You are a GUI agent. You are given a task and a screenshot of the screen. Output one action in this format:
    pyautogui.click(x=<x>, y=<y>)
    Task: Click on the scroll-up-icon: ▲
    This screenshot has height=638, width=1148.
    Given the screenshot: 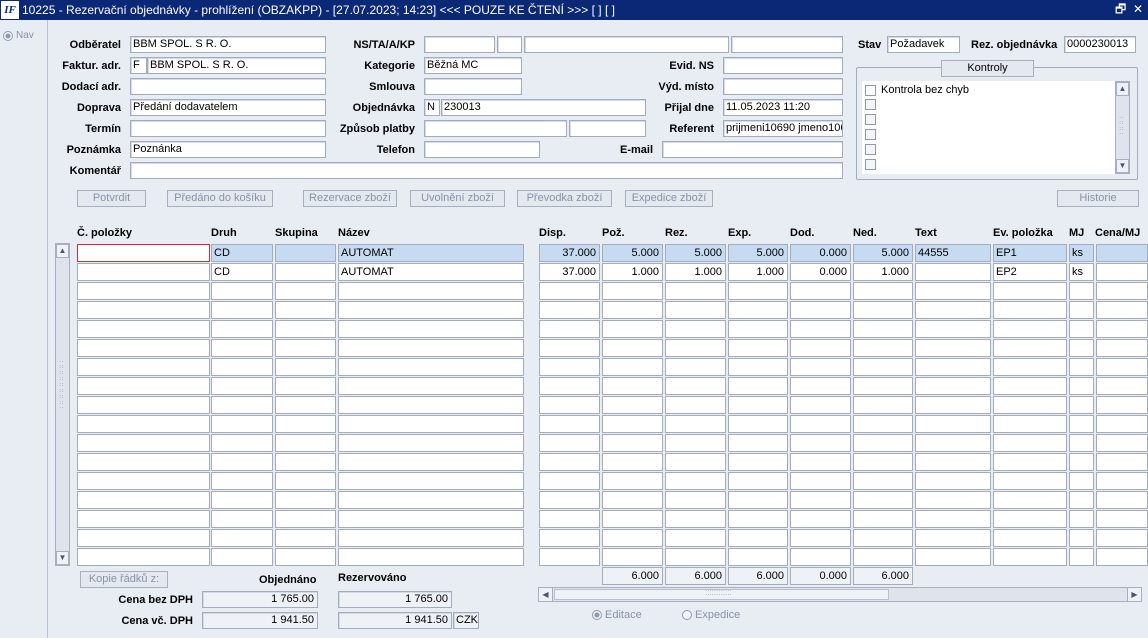 What is the action you would take?
    pyautogui.click(x=1122, y=89)
    